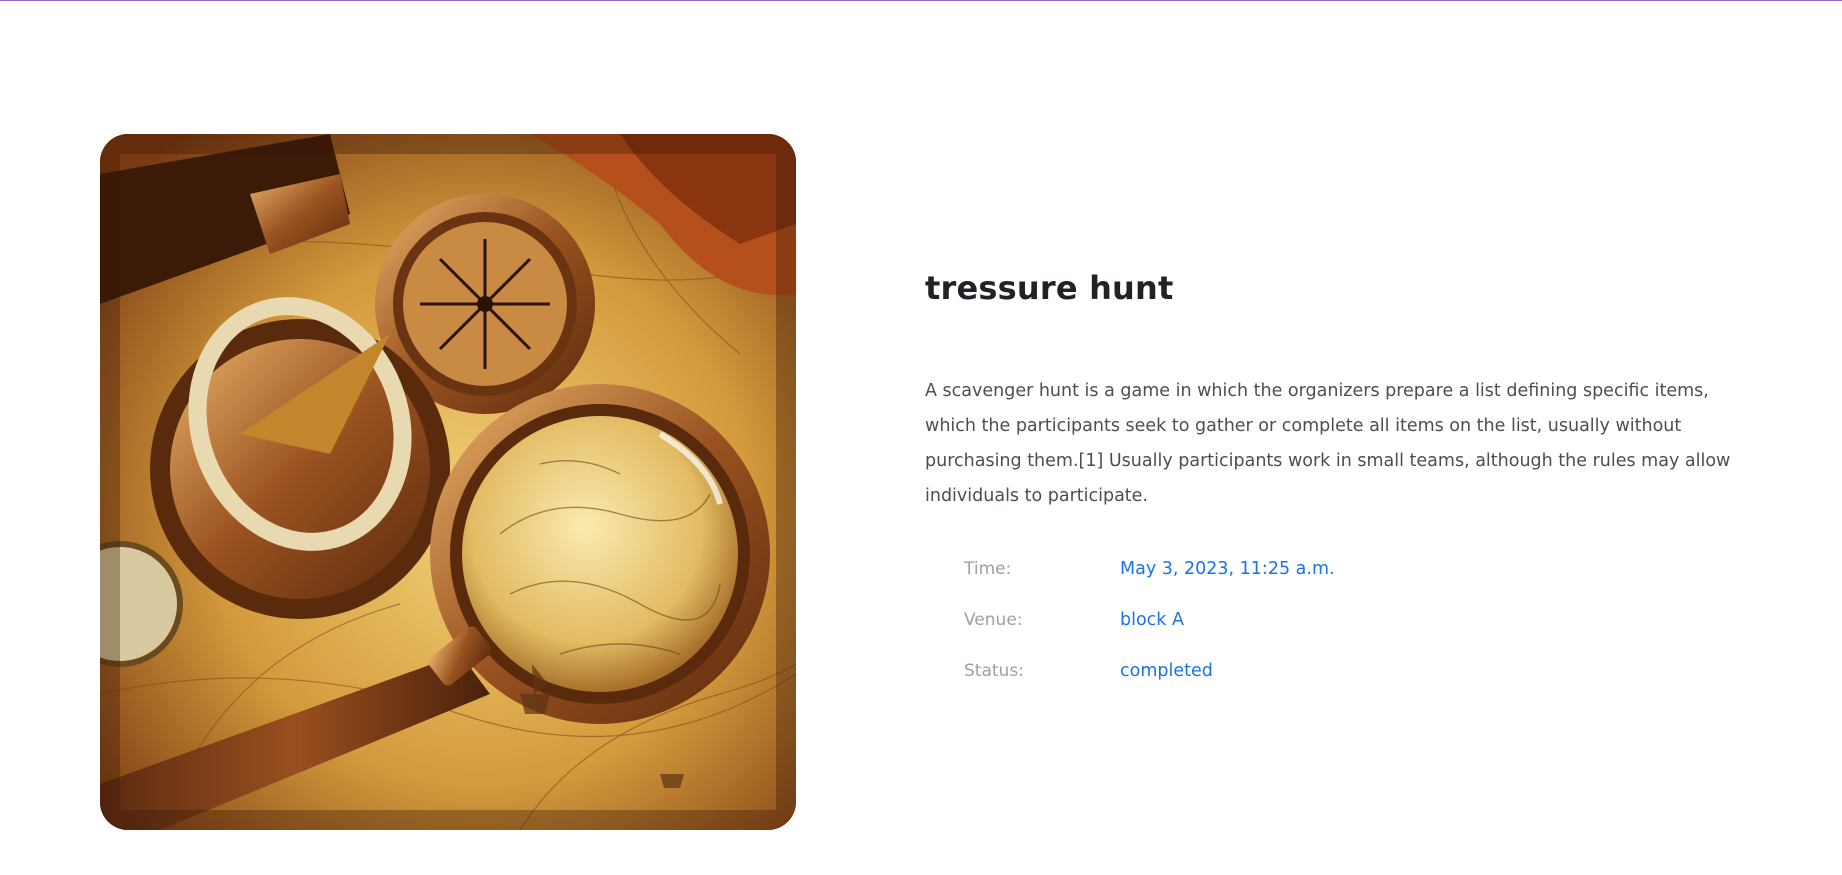 Image resolution: width=1842 pixels, height=875 pixels. I want to click on info-row-status: Status: completed, so click(1149, 670).